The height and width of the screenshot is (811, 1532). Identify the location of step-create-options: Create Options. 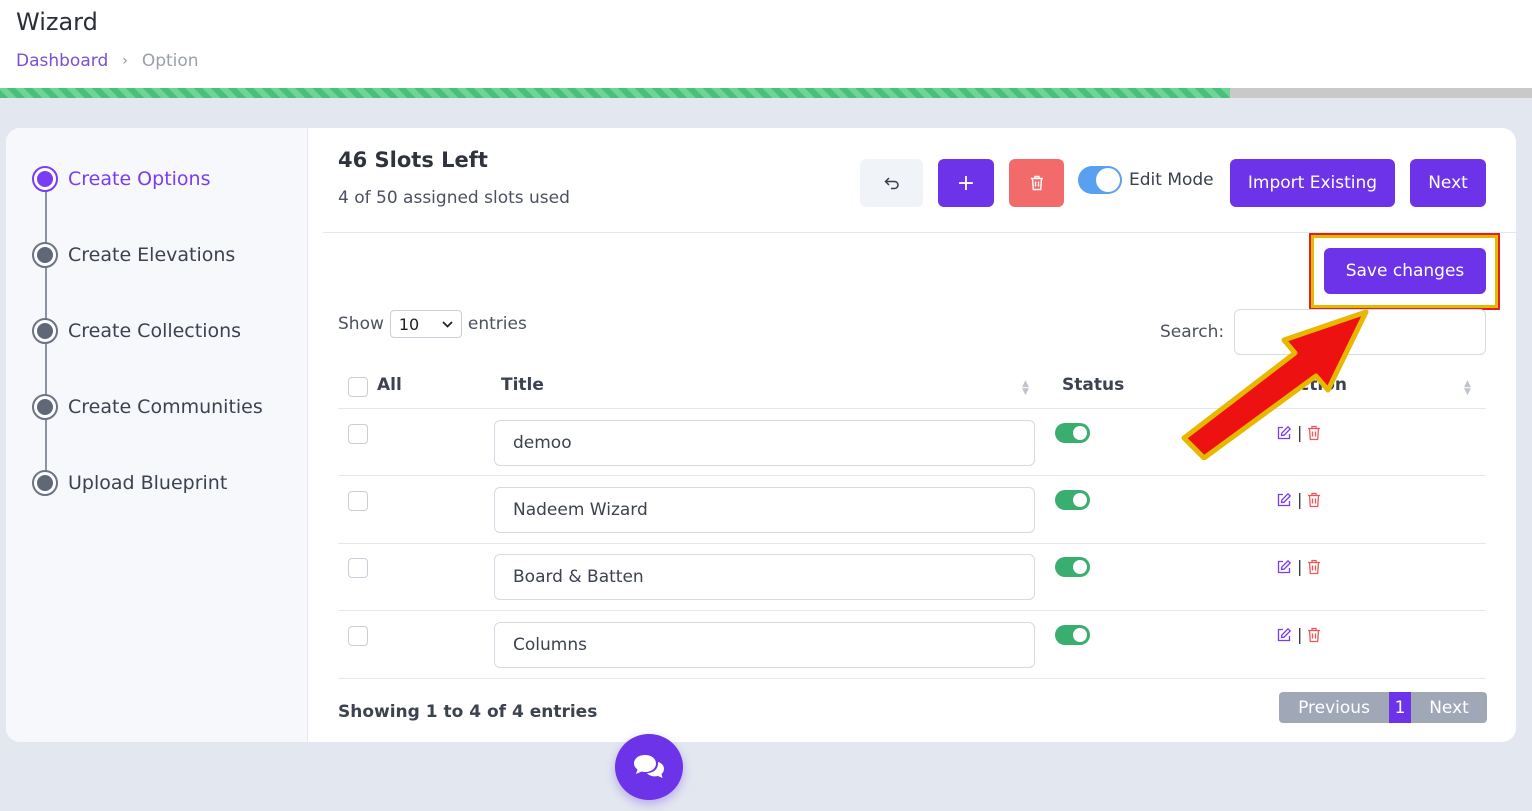
(121, 179).